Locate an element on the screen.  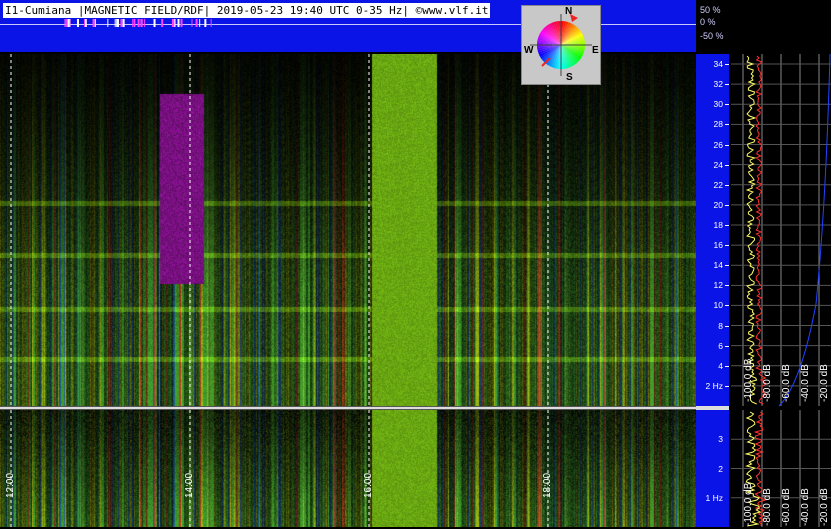
freq-tick-label: 6 is located at coordinates (720, 345).